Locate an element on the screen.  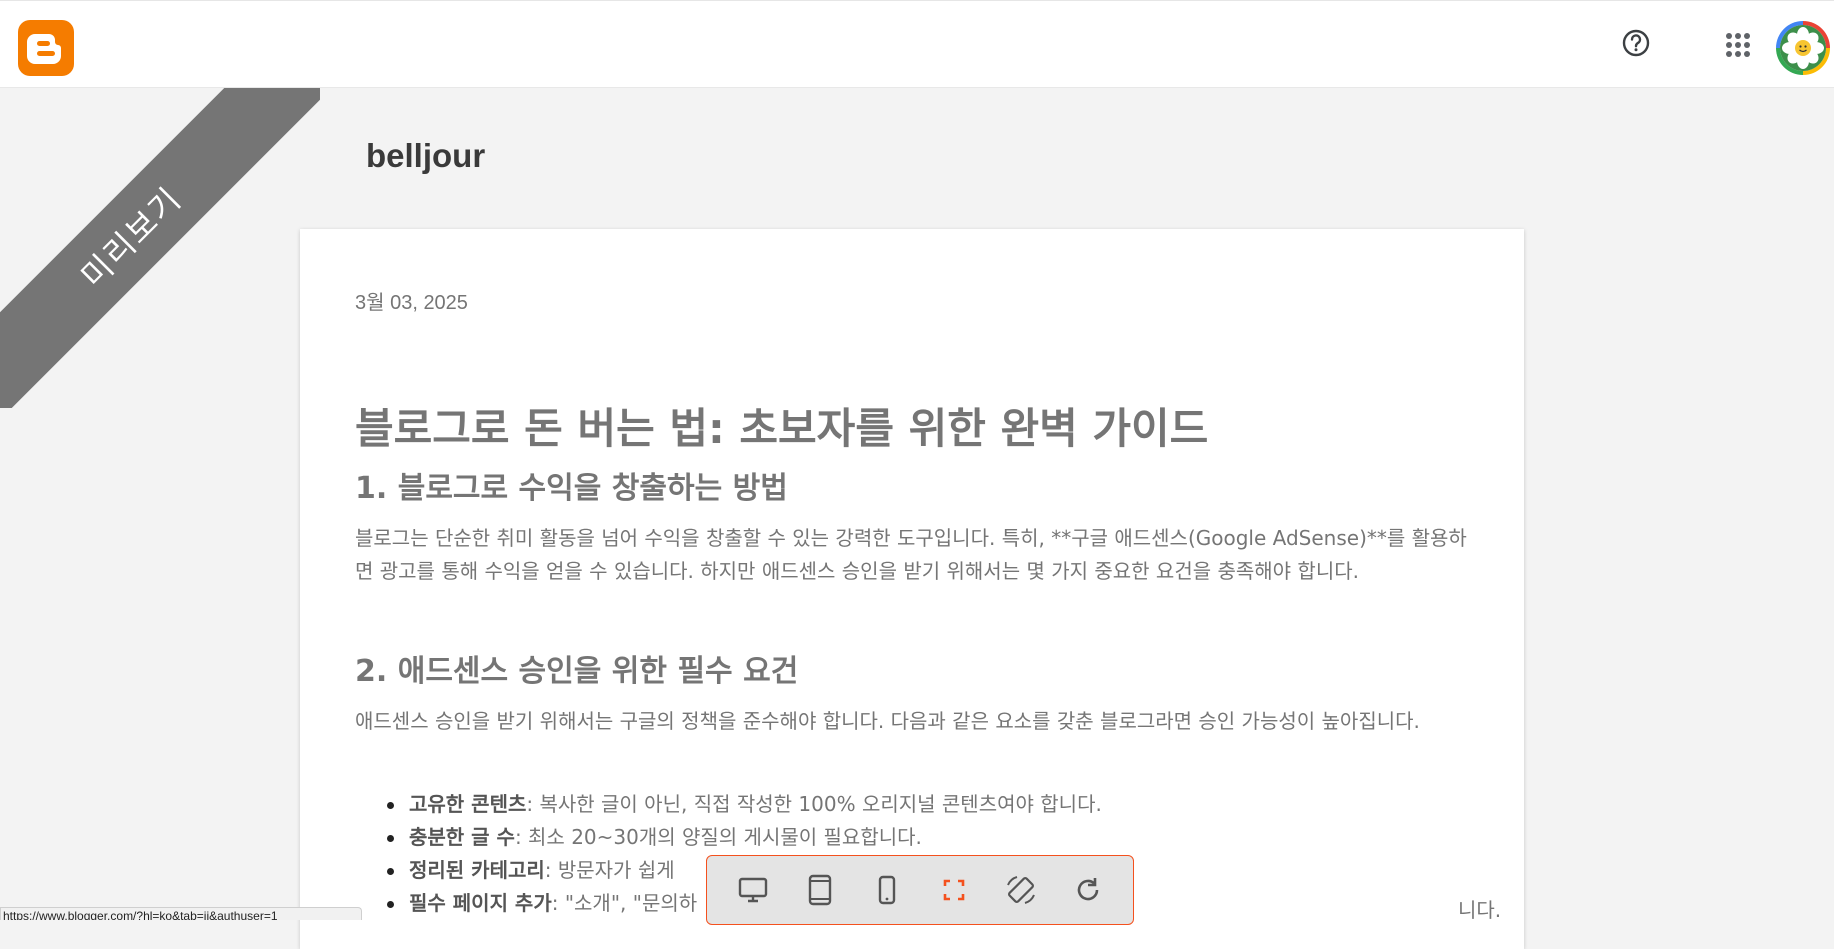
avatar is located at coordinates (1803, 48).